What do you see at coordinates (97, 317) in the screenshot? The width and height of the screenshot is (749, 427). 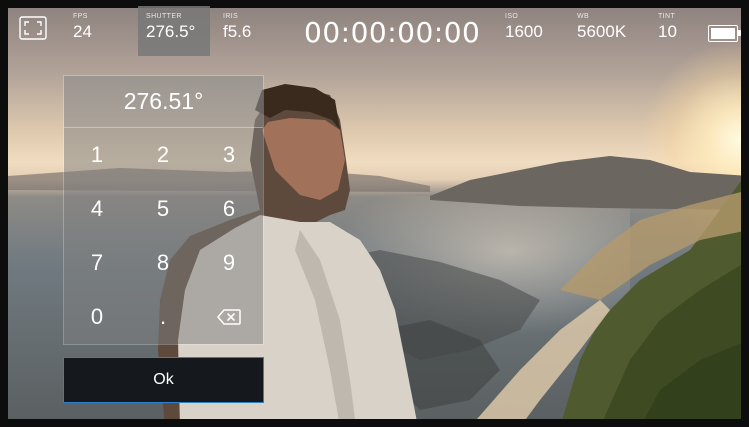 I see `key-0: 0` at bounding box center [97, 317].